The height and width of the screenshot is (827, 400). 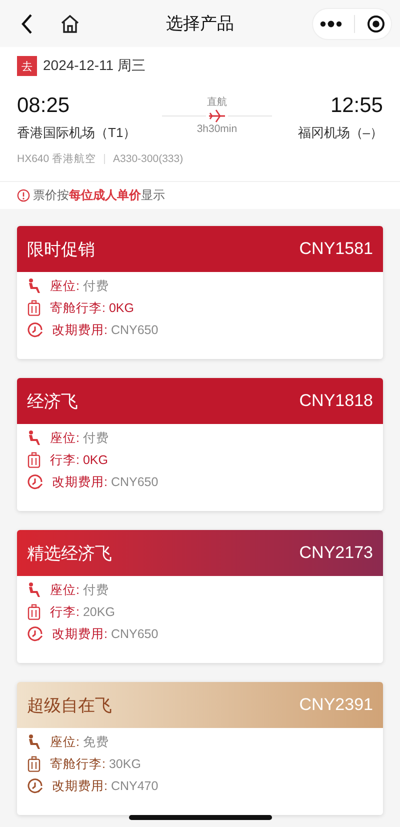 I want to click on info-icon, so click(x=23, y=195).